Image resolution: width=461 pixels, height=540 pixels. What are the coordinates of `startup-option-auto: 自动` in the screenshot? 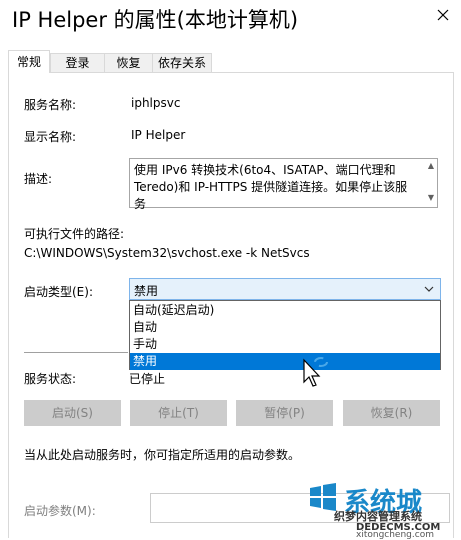 It's located at (285, 327).